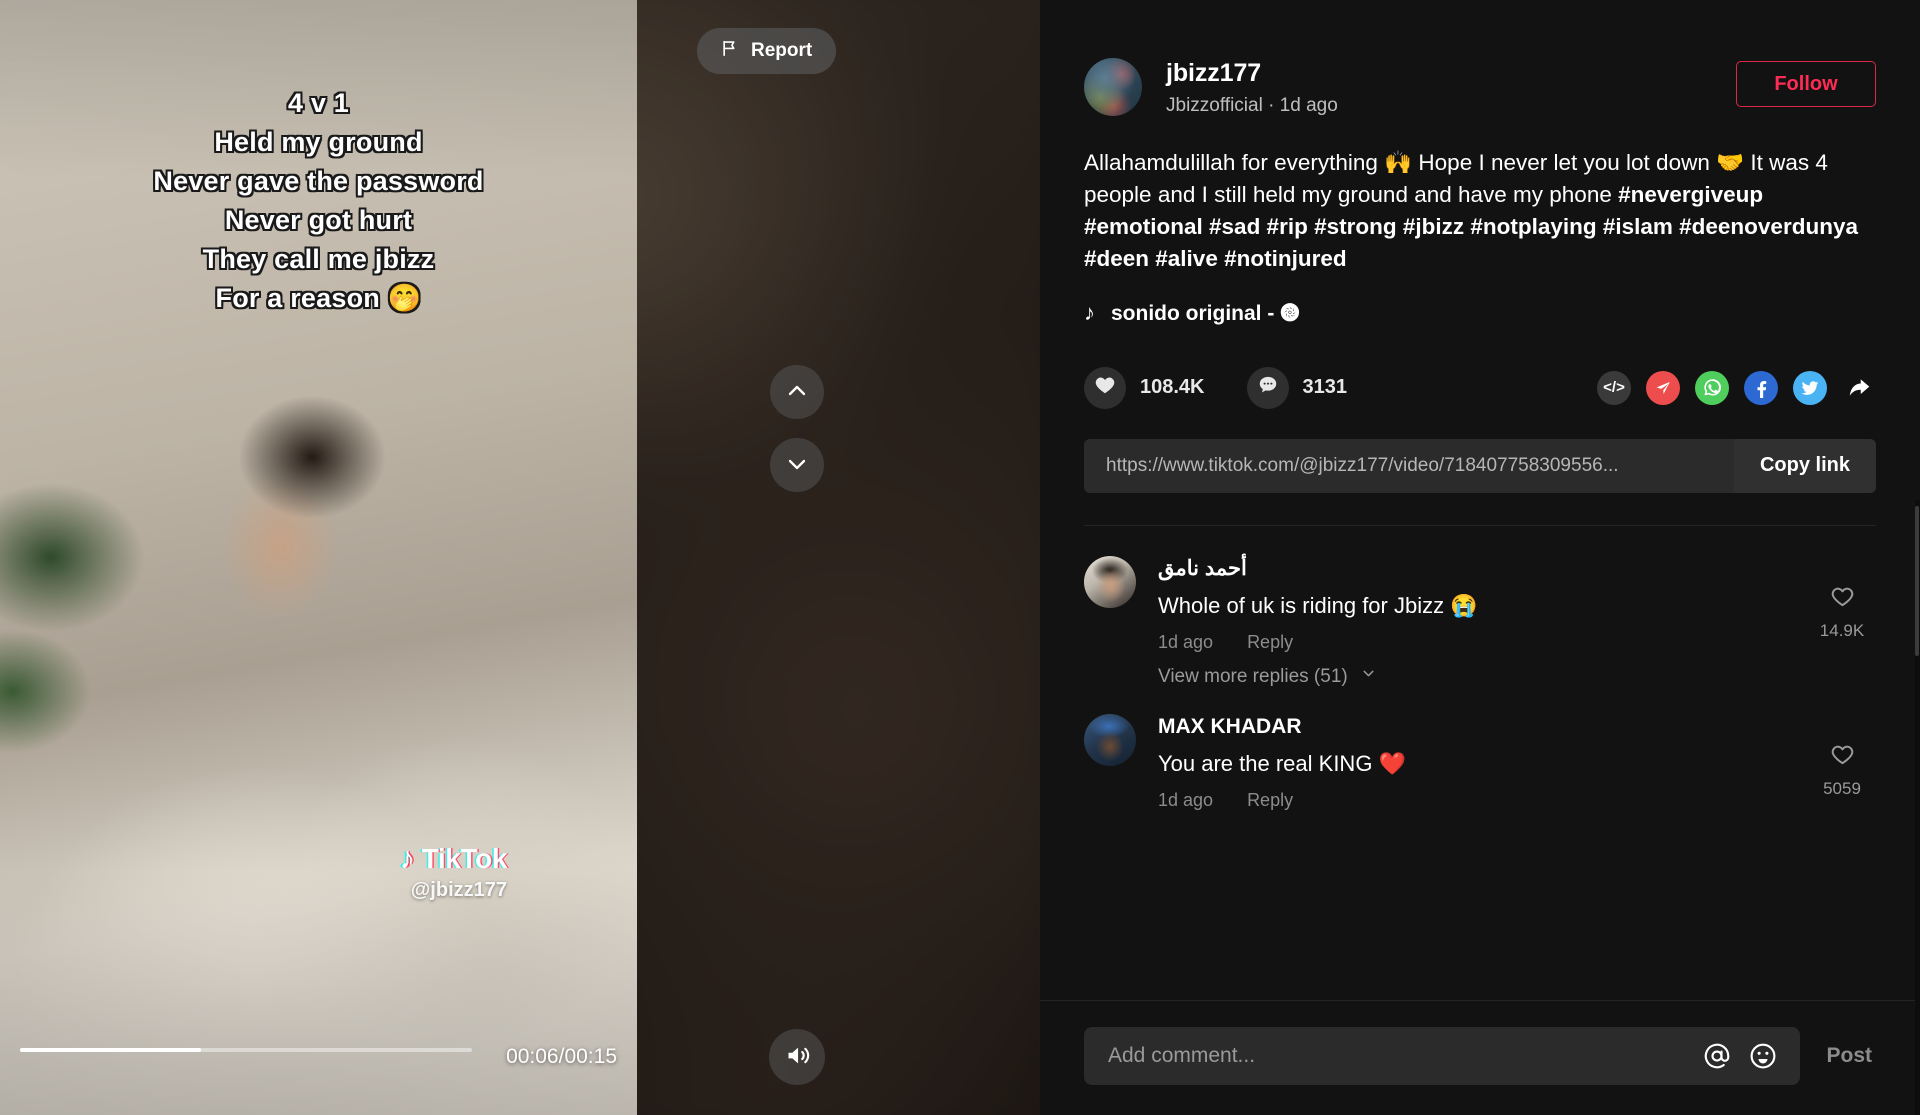 The width and height of the screenshot is (1920, 1115). What do you see at coordinates (730, 51) in the screenshot?
I see `flag-icon` at bounding box center [730, 51].